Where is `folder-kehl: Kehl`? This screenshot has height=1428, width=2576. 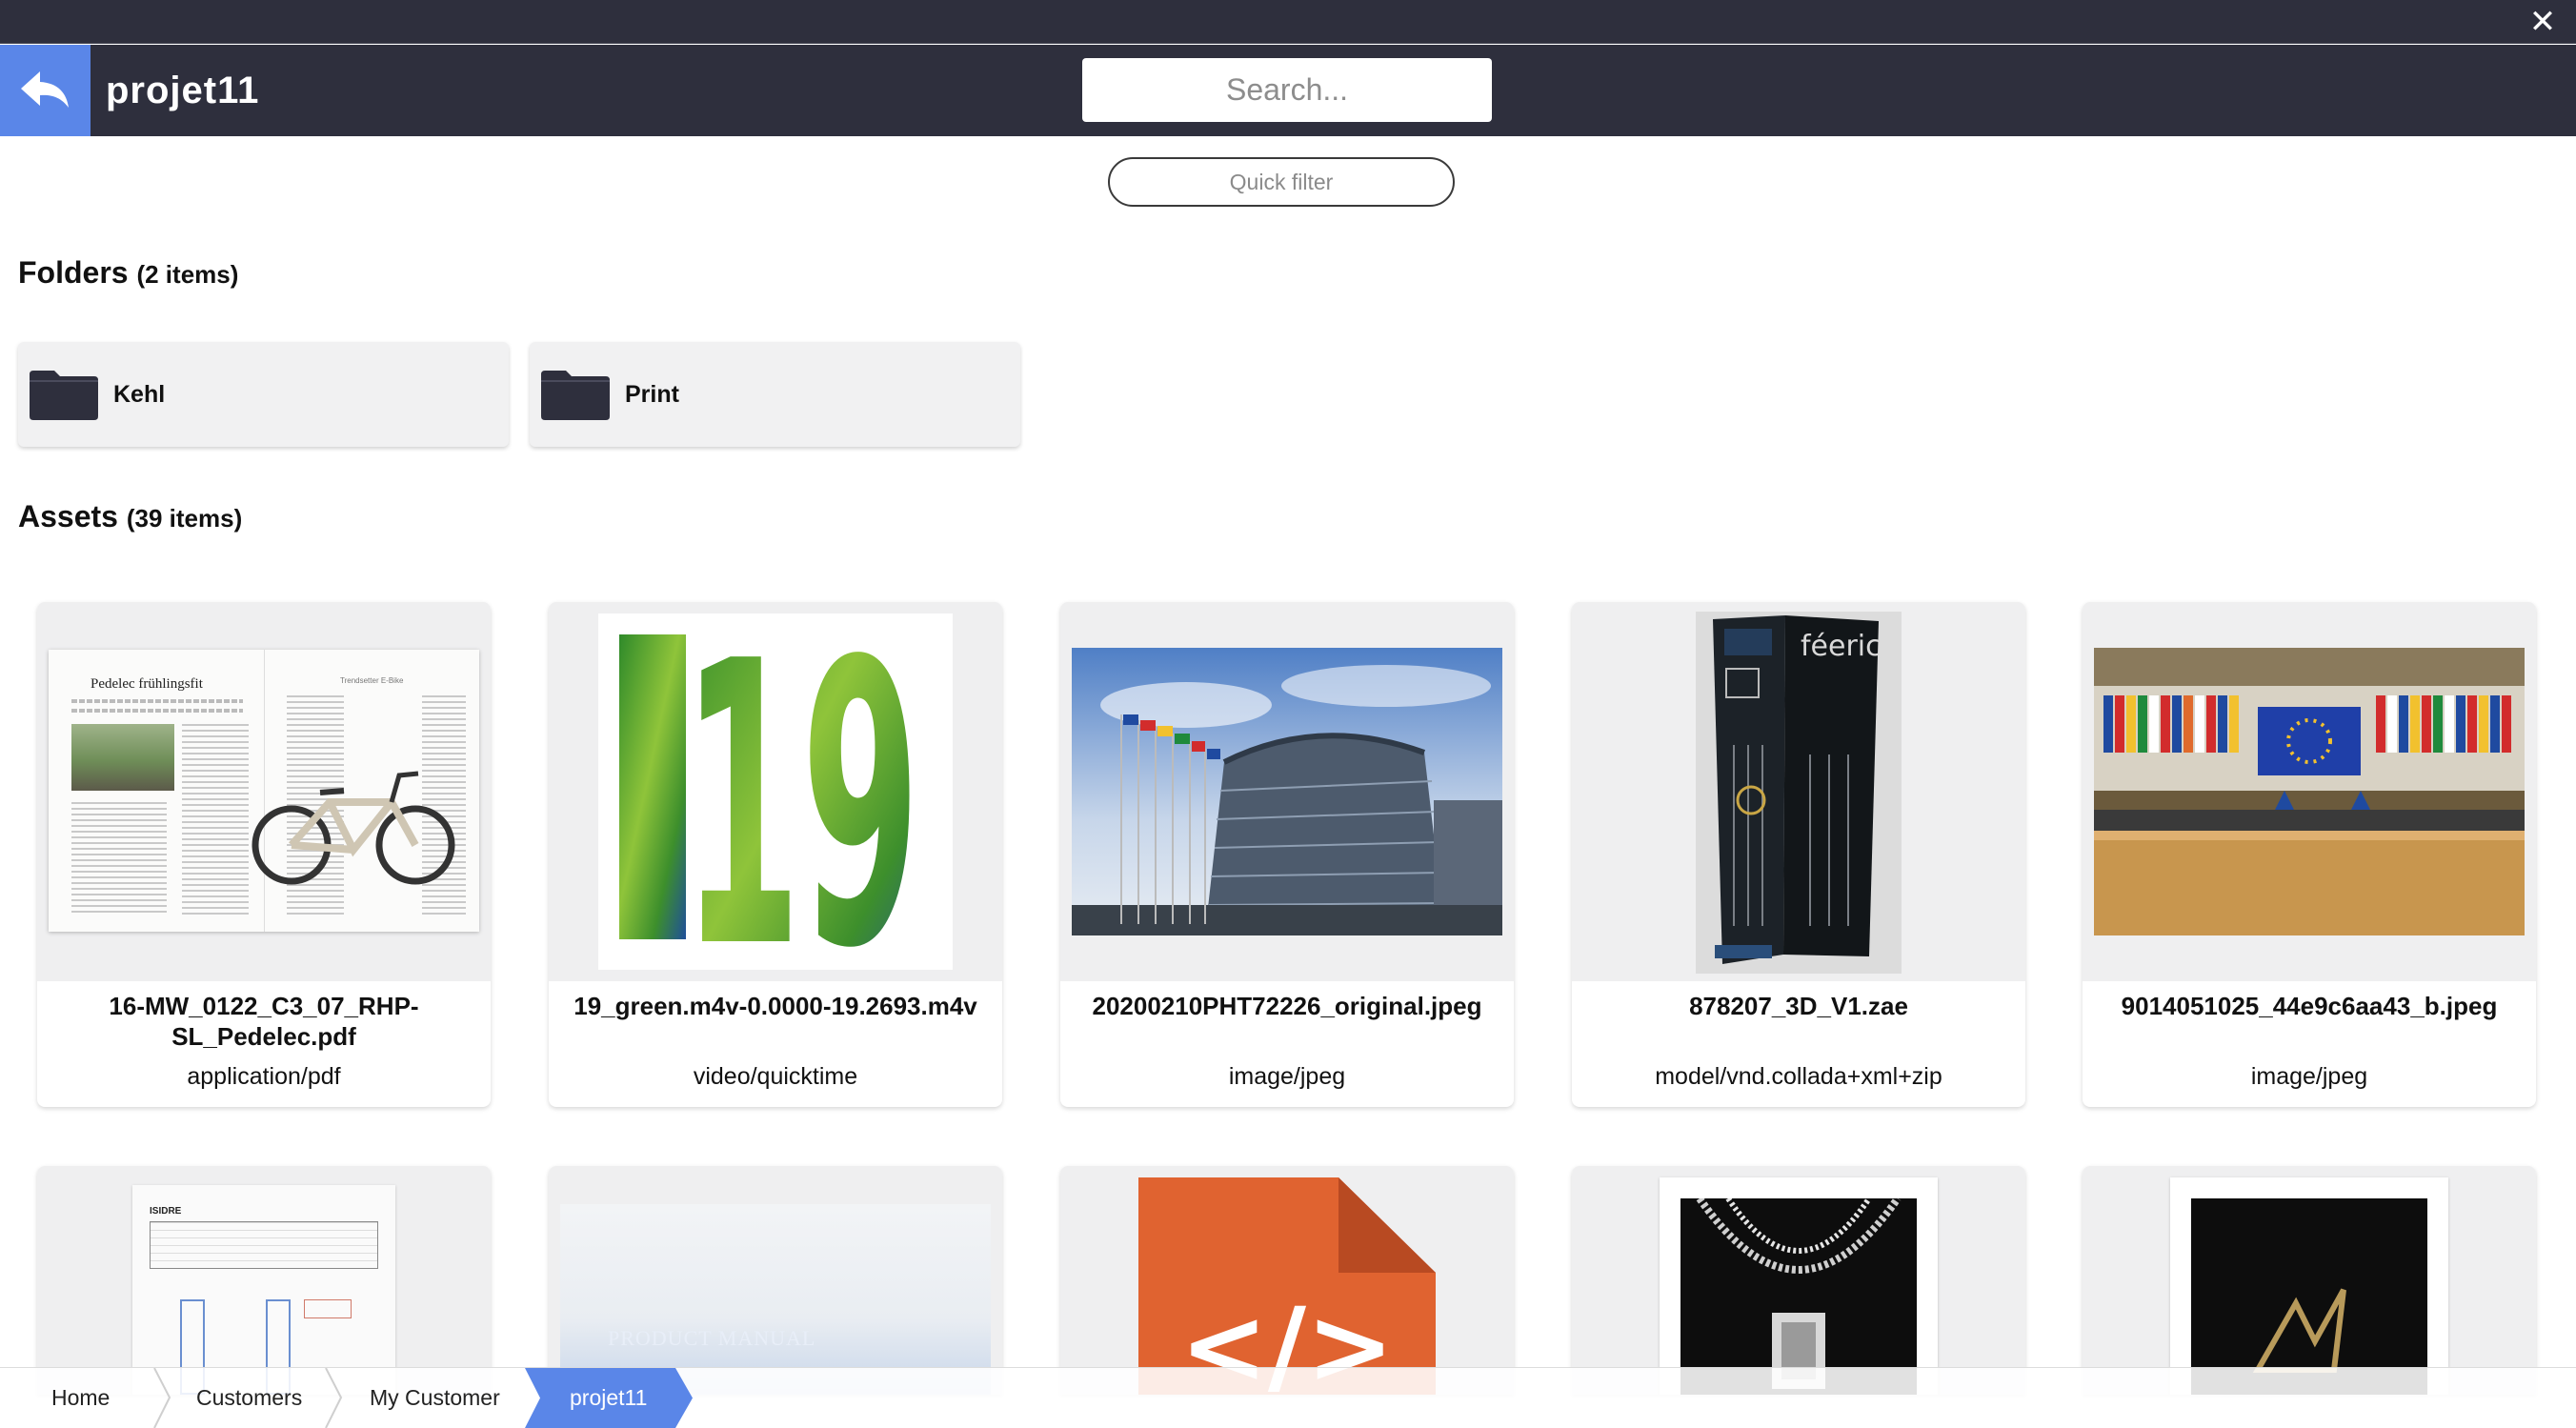 folder-kehl: Kehl is located at coordinates (263, 394).